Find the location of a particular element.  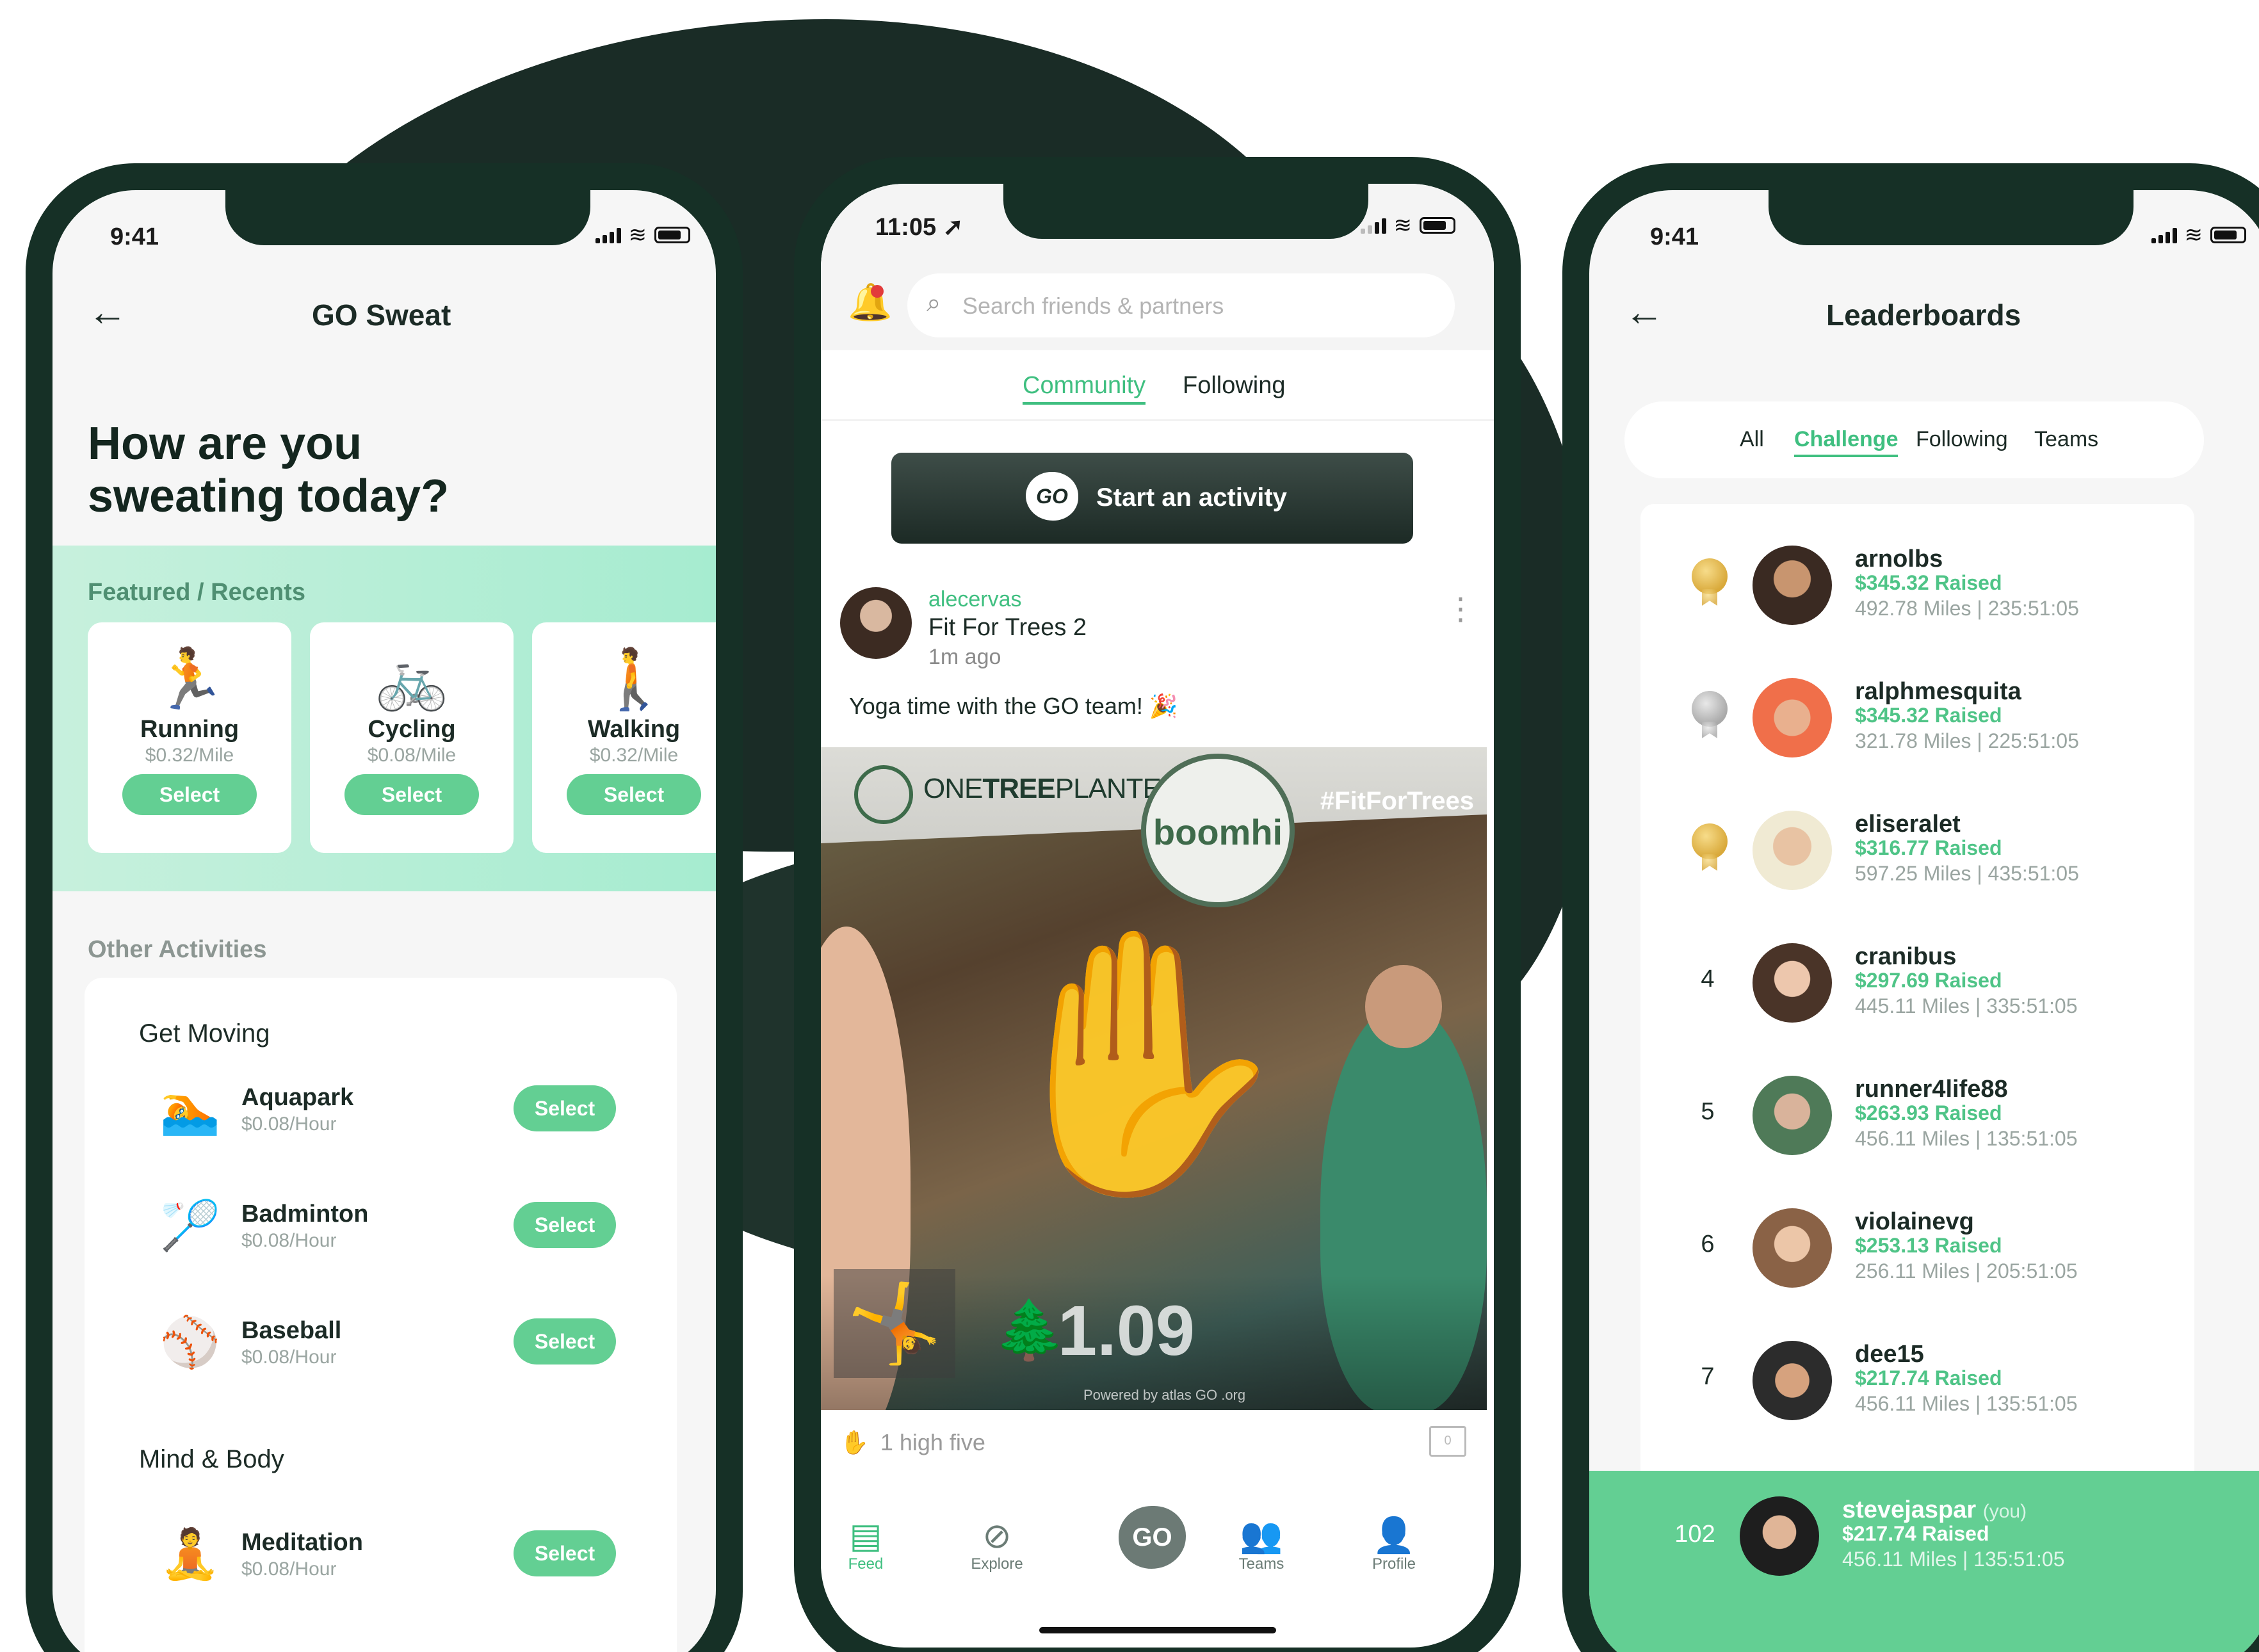

tab-label: Explore is located at coordinates (997, 1564).